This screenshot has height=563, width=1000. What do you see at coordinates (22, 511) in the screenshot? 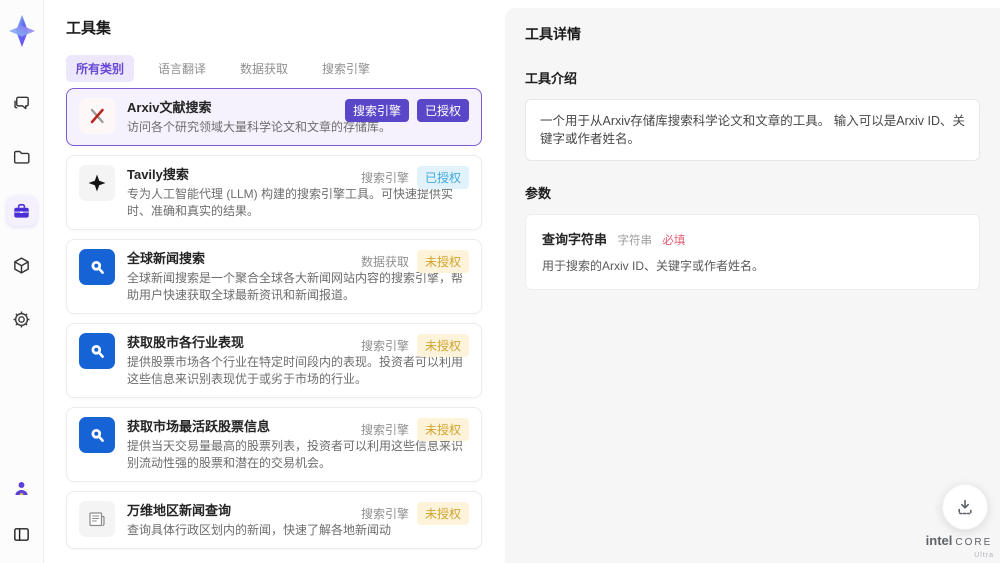
I see `sidebar-bottom` at bounding box center [22, 511].